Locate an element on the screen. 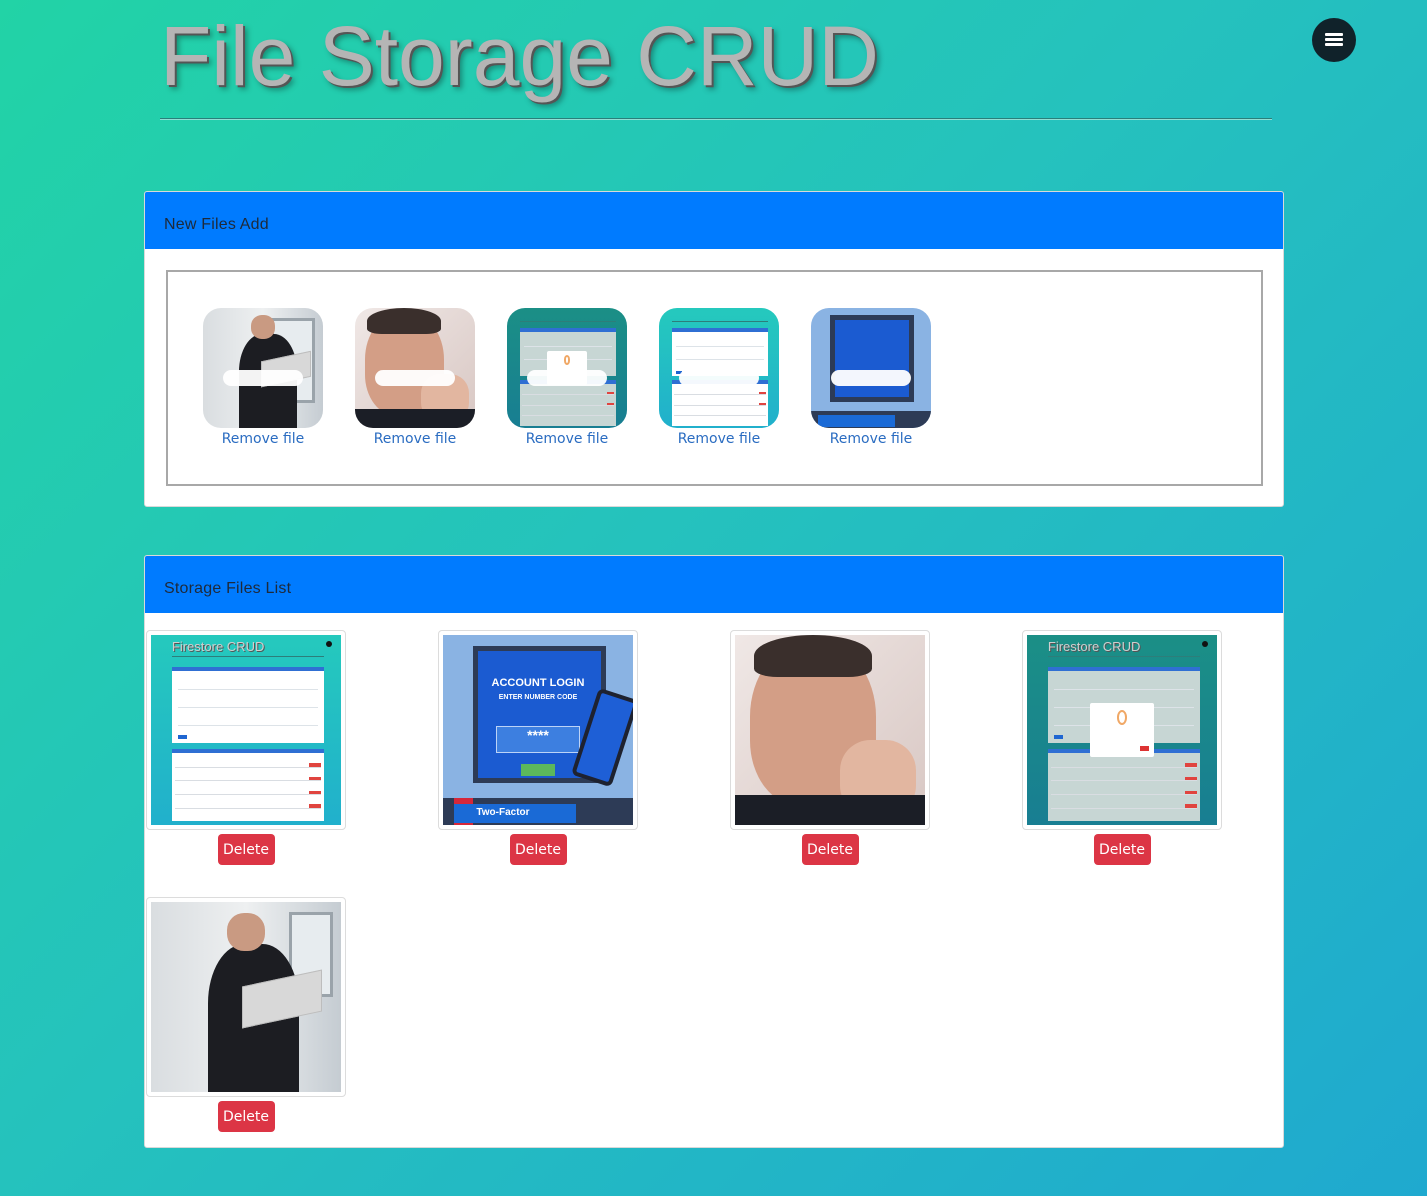 The width and height of the screenshot is (1427, 1196). man-pointing-finger-image is located at coordinates (830, 730).